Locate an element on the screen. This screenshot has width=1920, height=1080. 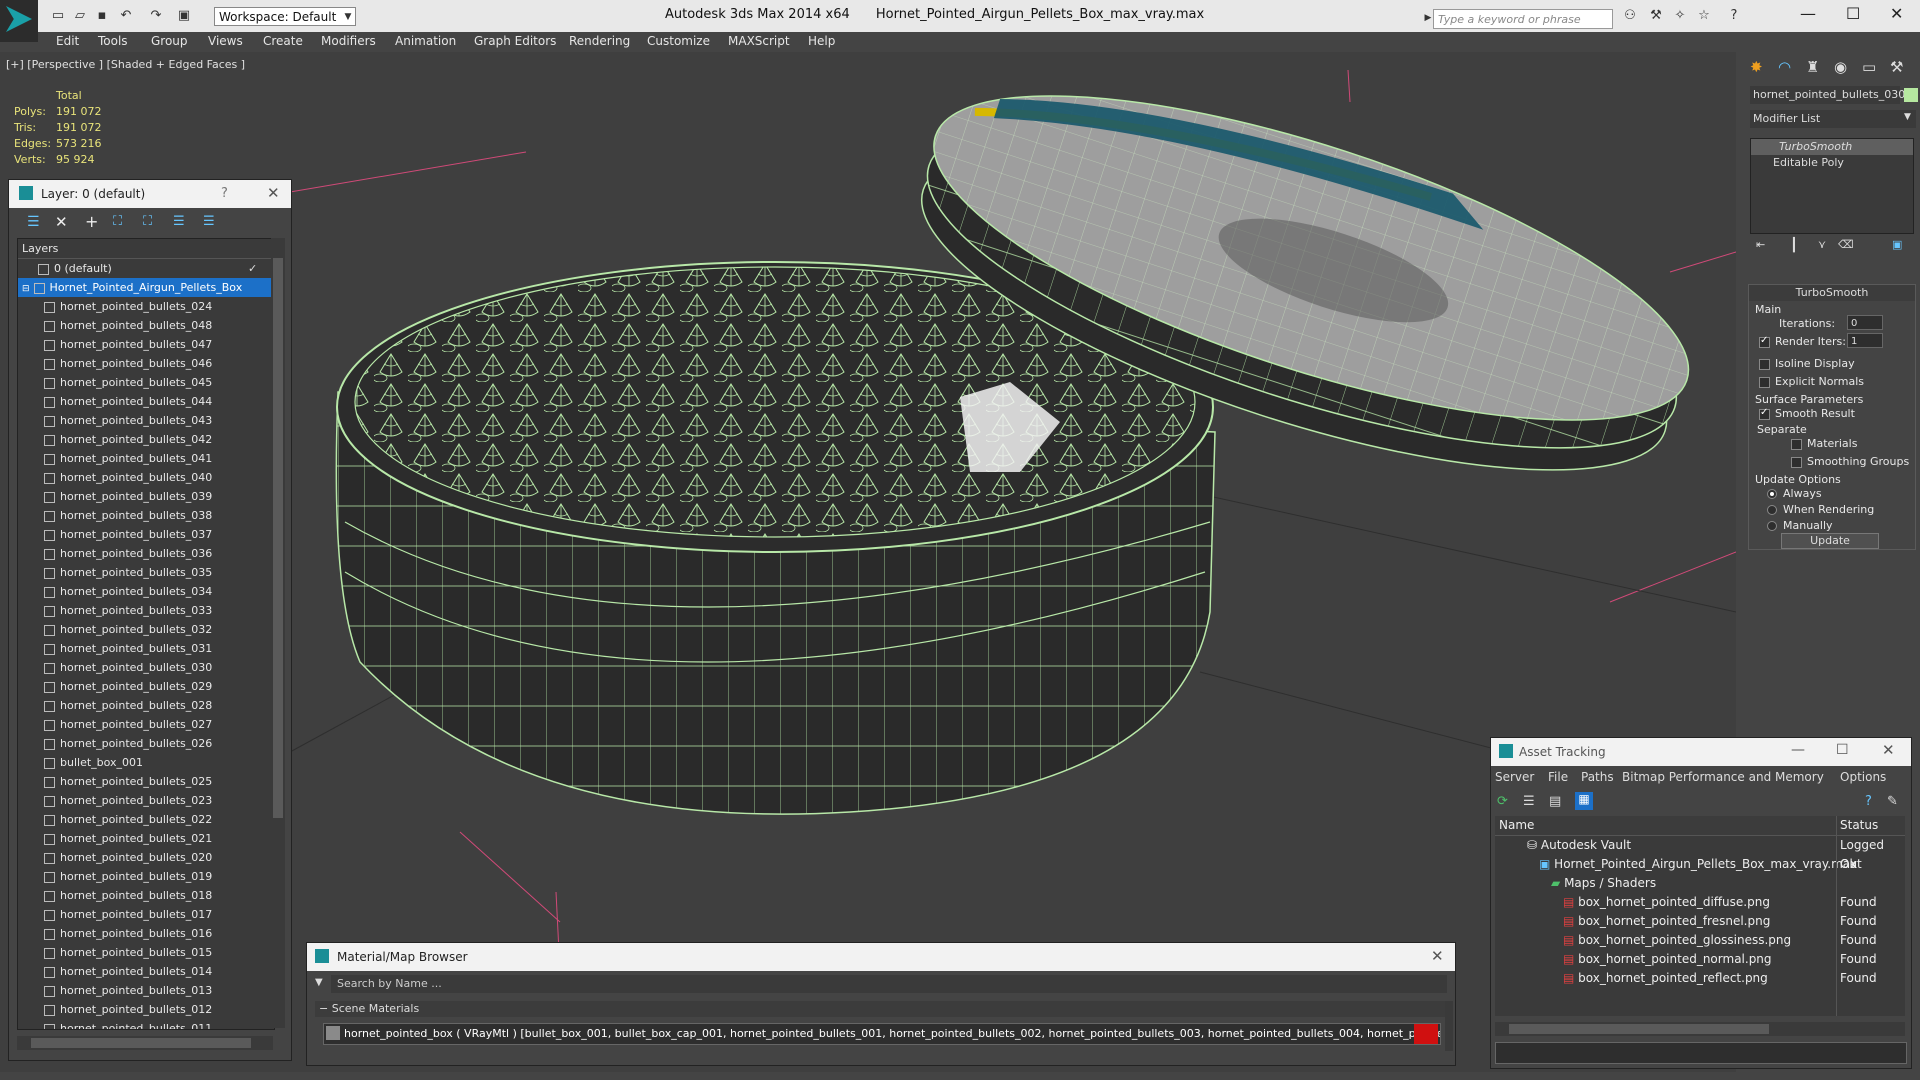
delete-layer-icon: ✕ is located at coordinates (61, 222).